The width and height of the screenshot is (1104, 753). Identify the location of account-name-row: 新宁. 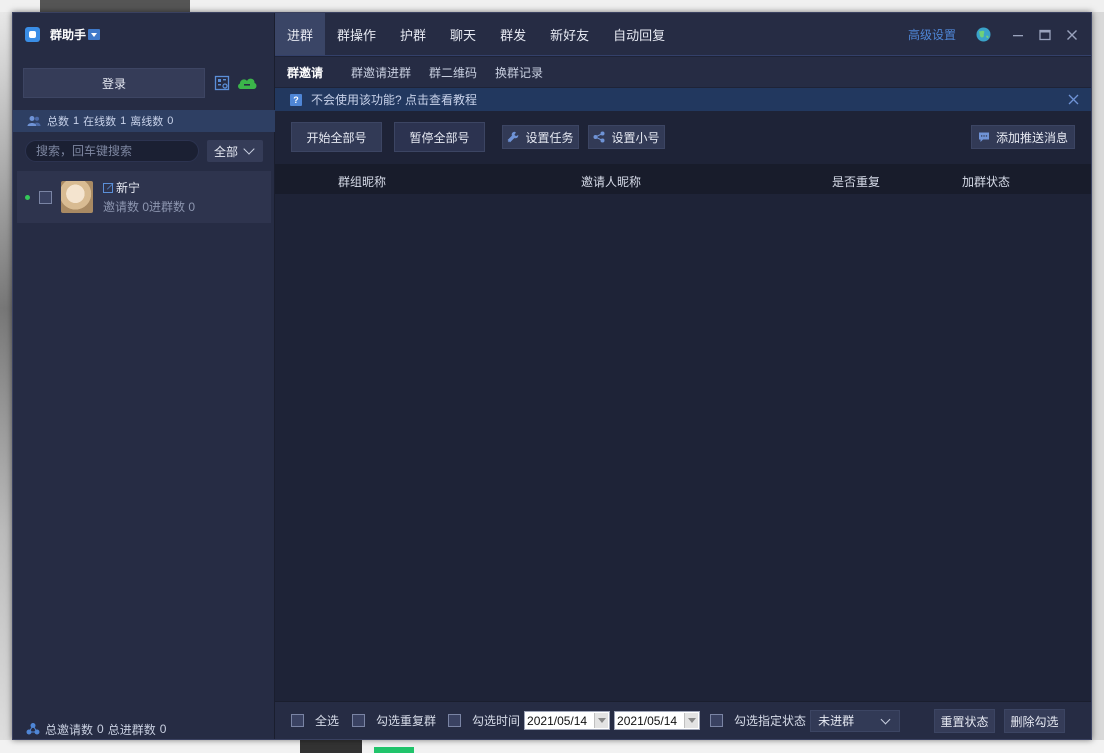
(149, 187).